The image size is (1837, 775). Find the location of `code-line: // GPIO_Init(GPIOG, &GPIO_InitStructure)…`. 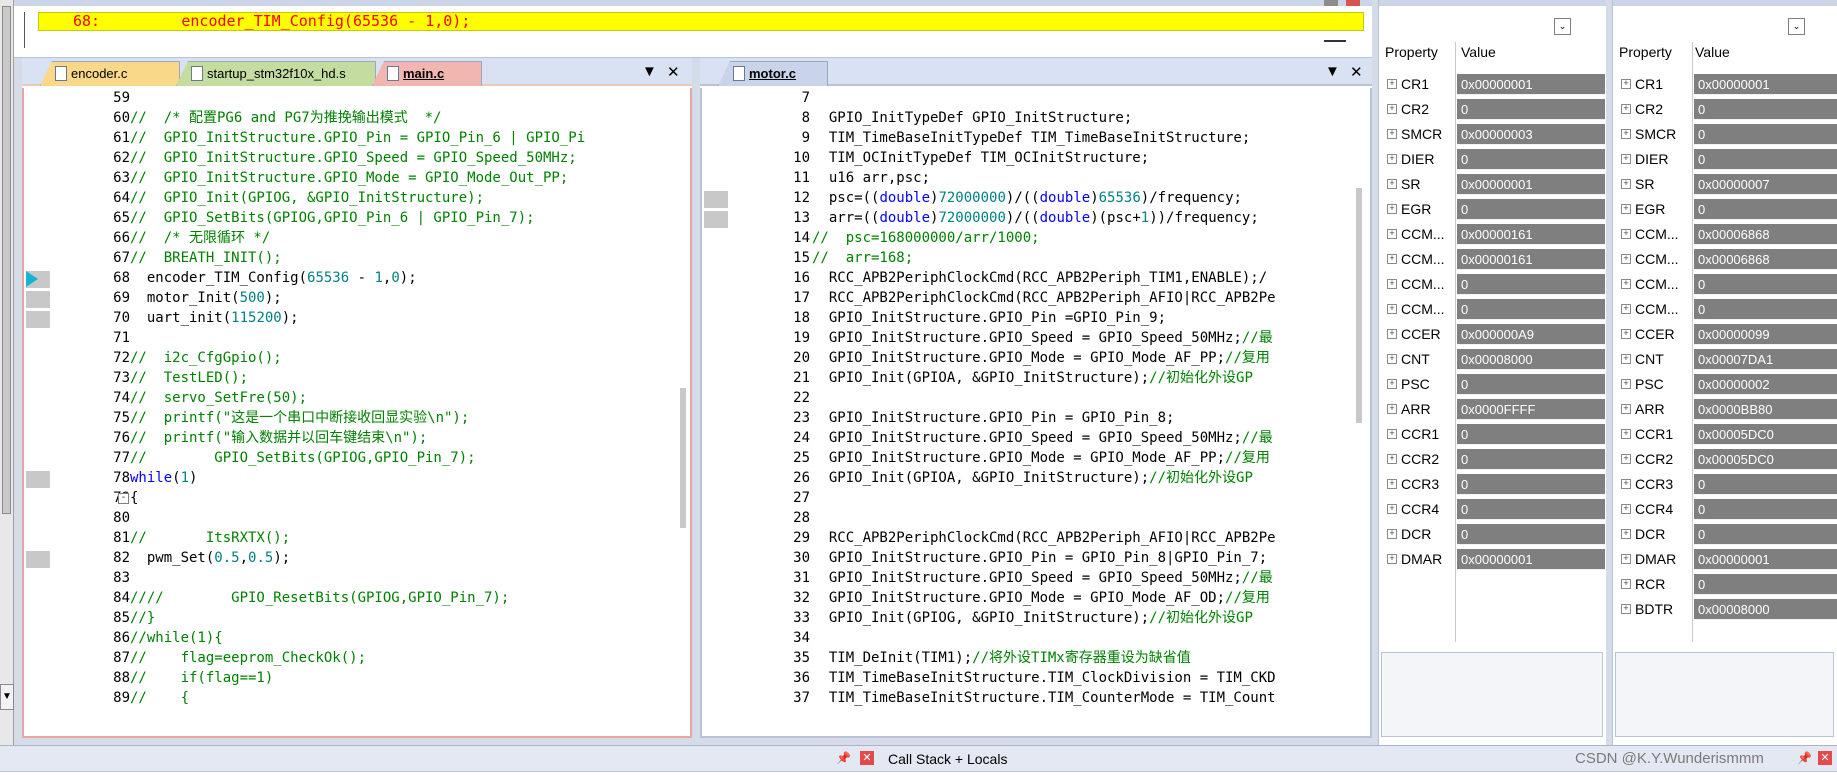

code-line: // GPIO_Init(GPIOG, &GPIO_InitStructure)… is located at coordinates (307, 198).